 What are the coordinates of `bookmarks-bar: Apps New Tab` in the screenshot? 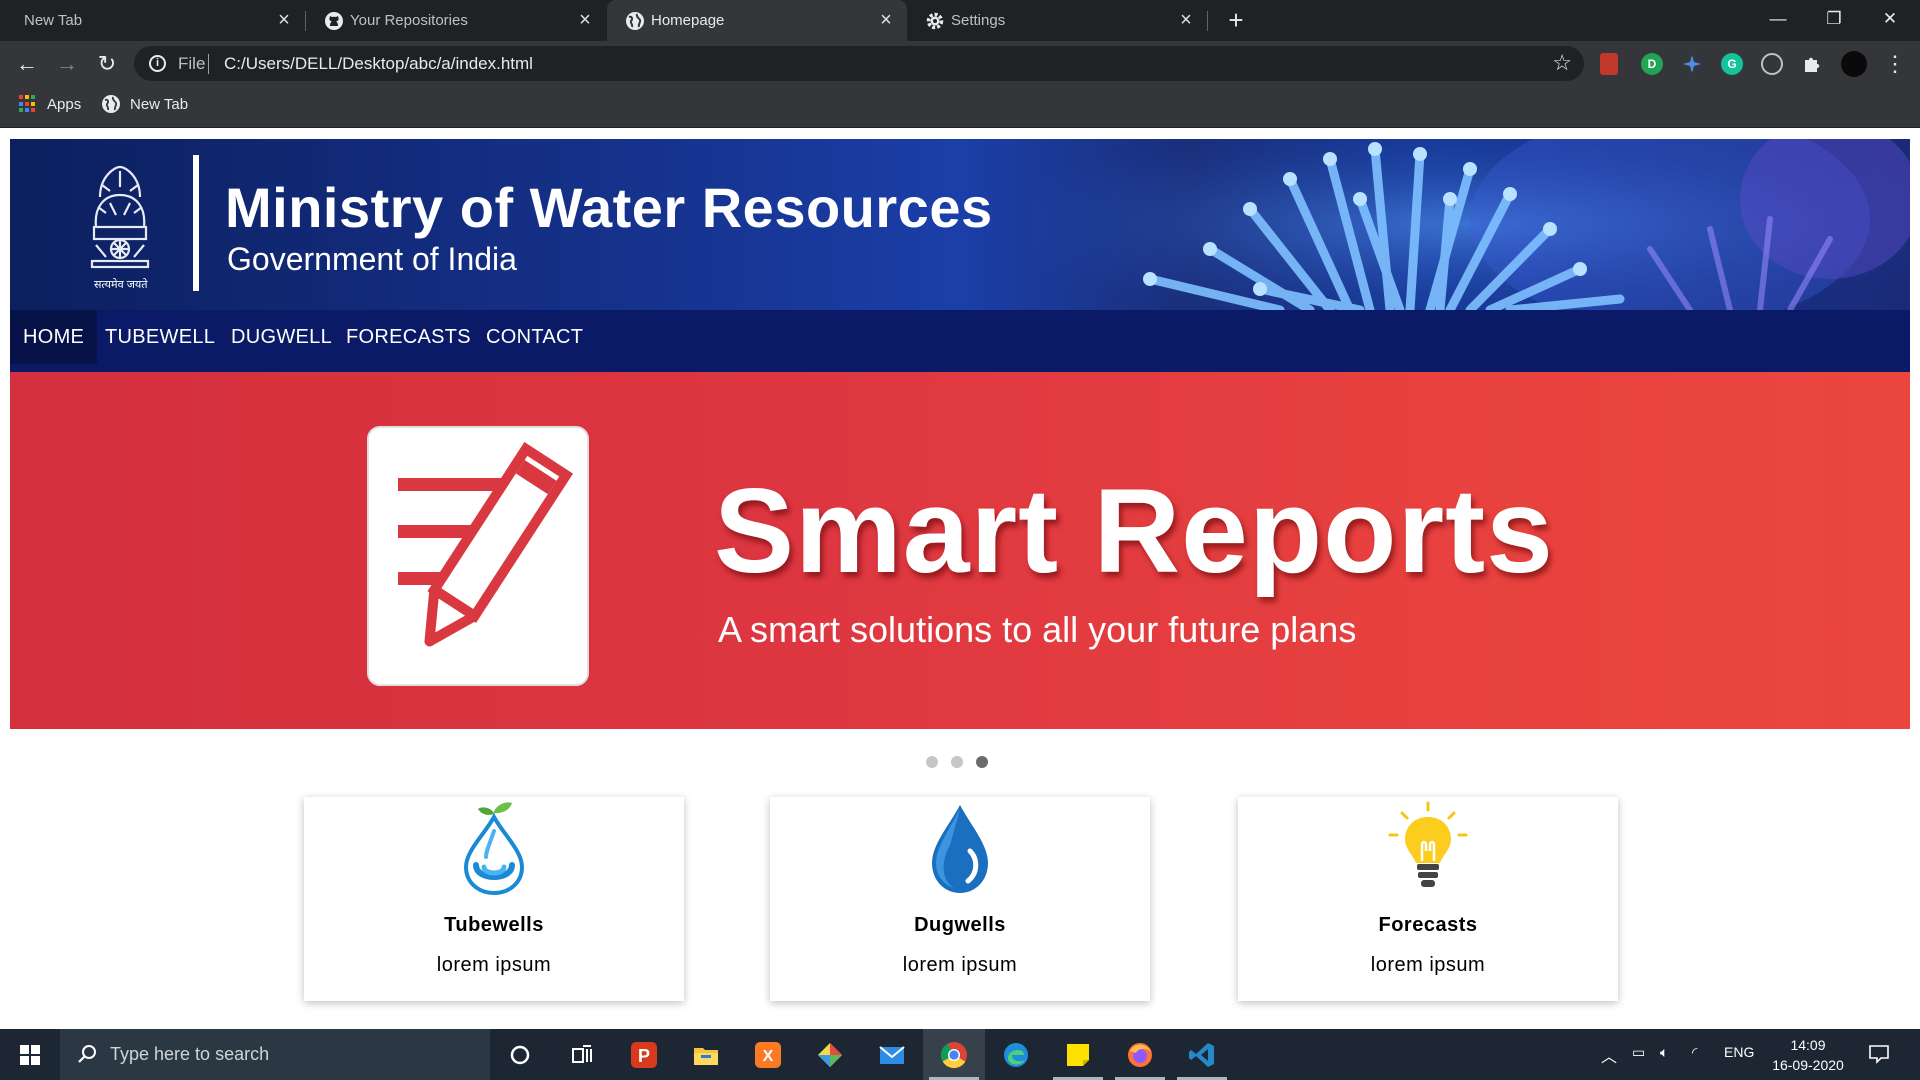 It's located at (960, 107).